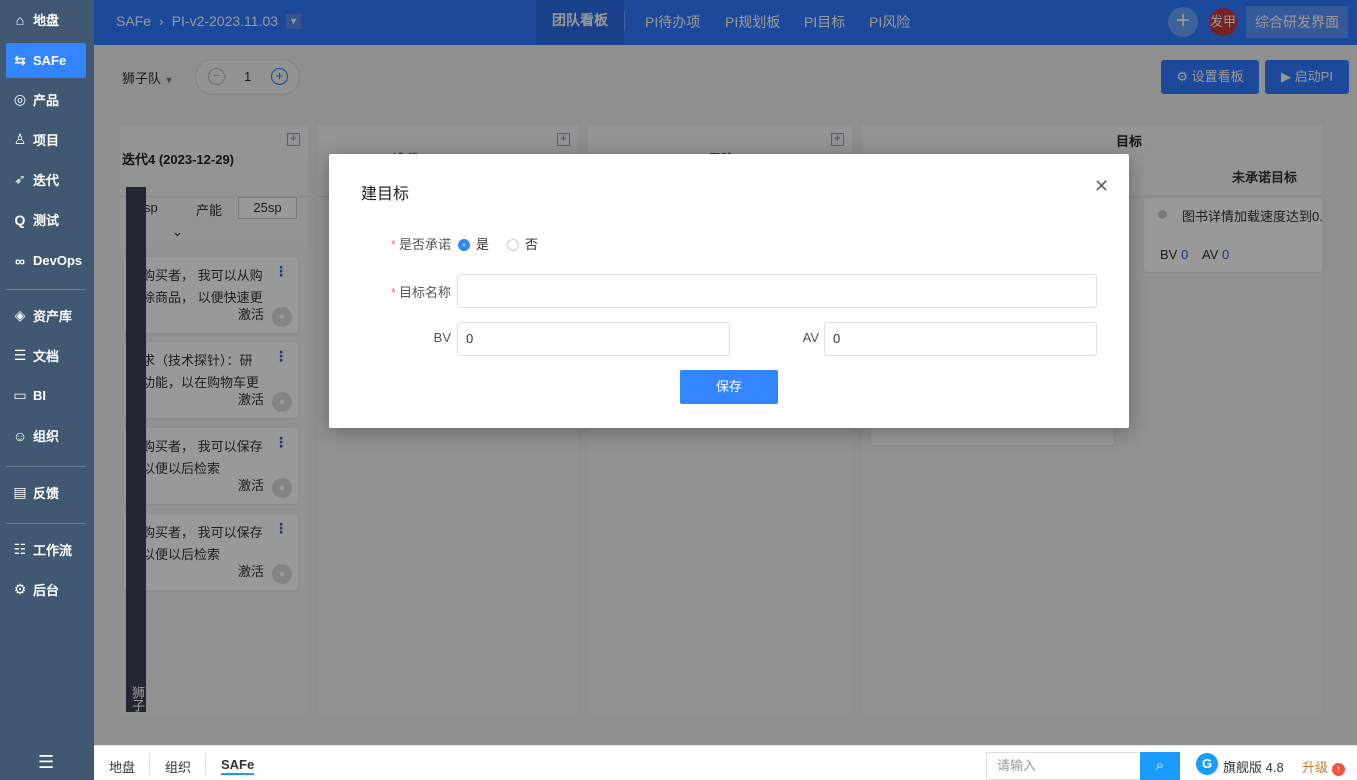 The height and width of the screenshot is (780, 1357). I want to click on bottom-tab-org: 组织, so click(178, 766).